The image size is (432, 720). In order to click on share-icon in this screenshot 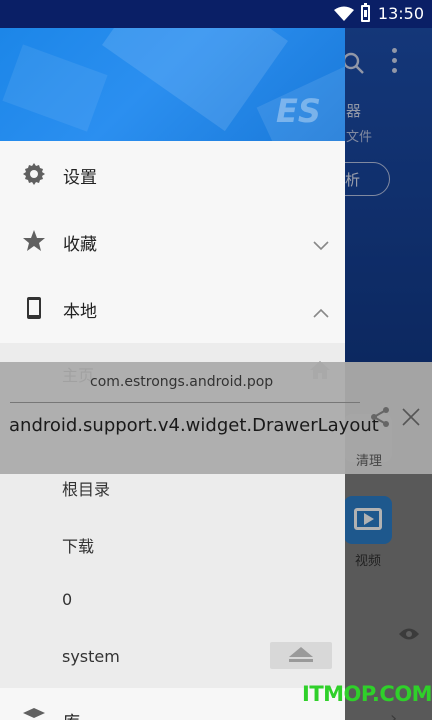, I will do `click(380, 419)`.